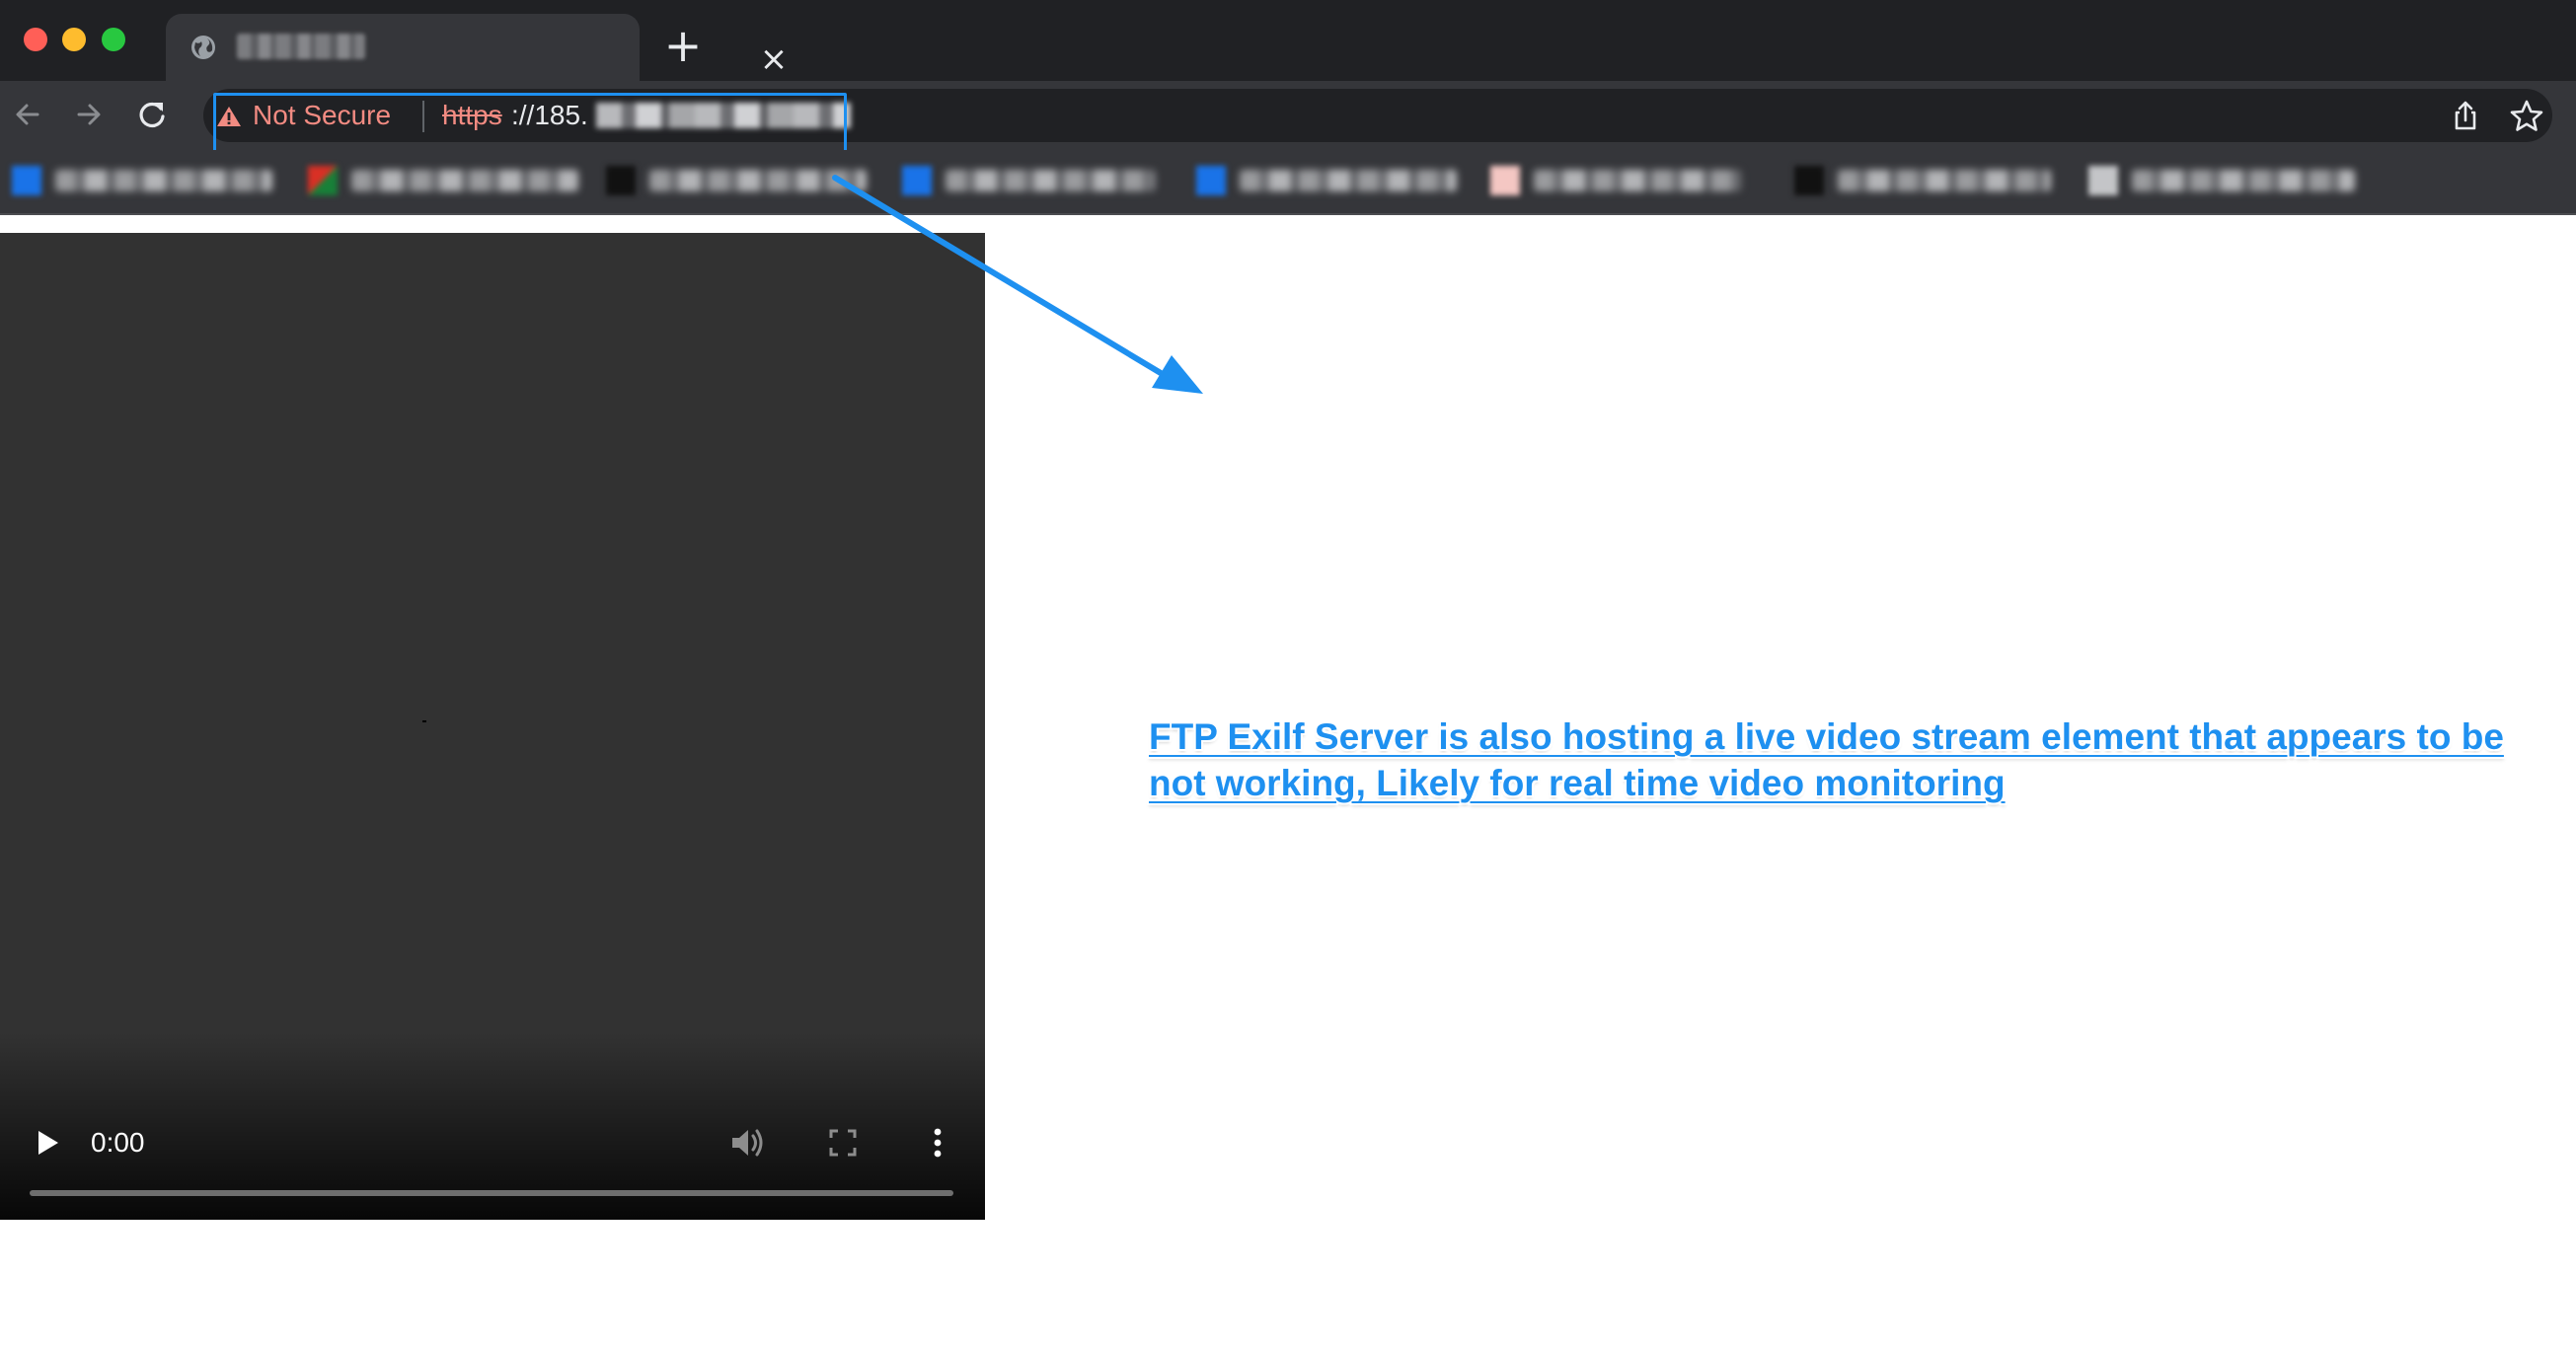  What do you see at coordinates (118, 1142) in the screenshot?
I see `video-time: 0:00` at bounding box center [118, 1142].